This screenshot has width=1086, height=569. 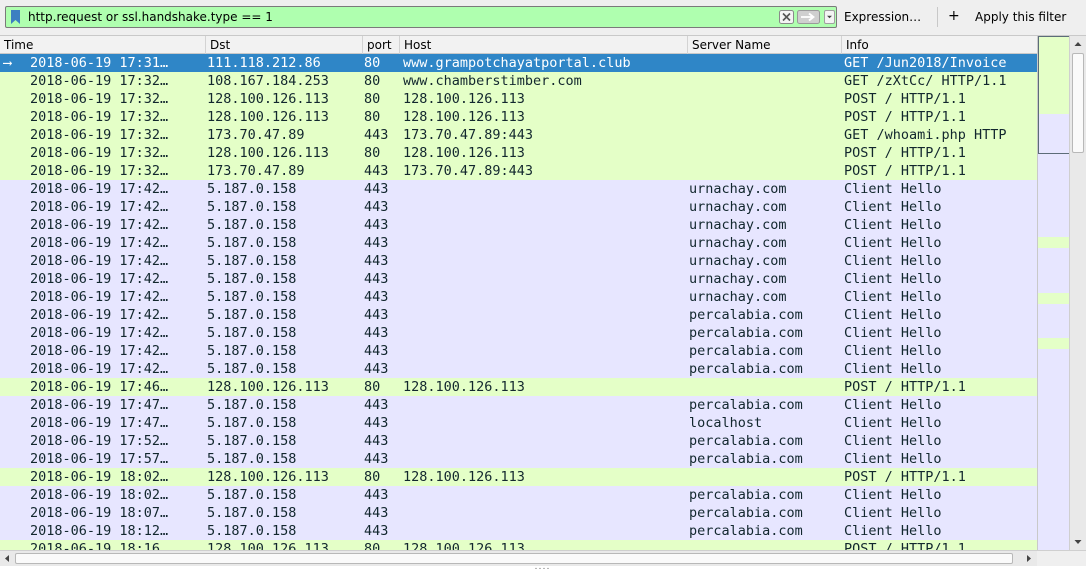 What do you see at coordinates (939, 45) in the screenshot?
I see `column-header-info: Info` at bounding box center [939, 45].